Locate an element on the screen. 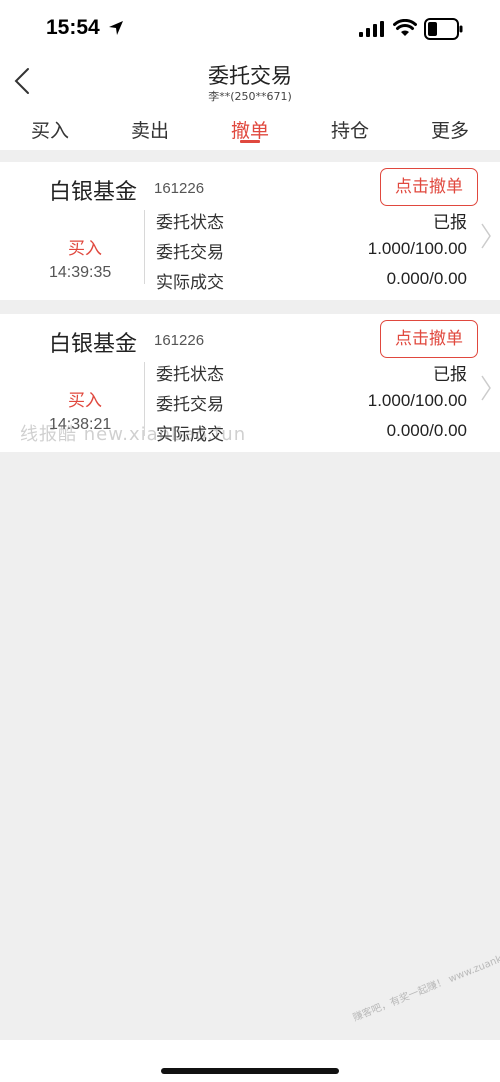 The image size is (500, 1082). nav-bar: 委托交易 李**(250**671) is located at coordinates (250, 81).